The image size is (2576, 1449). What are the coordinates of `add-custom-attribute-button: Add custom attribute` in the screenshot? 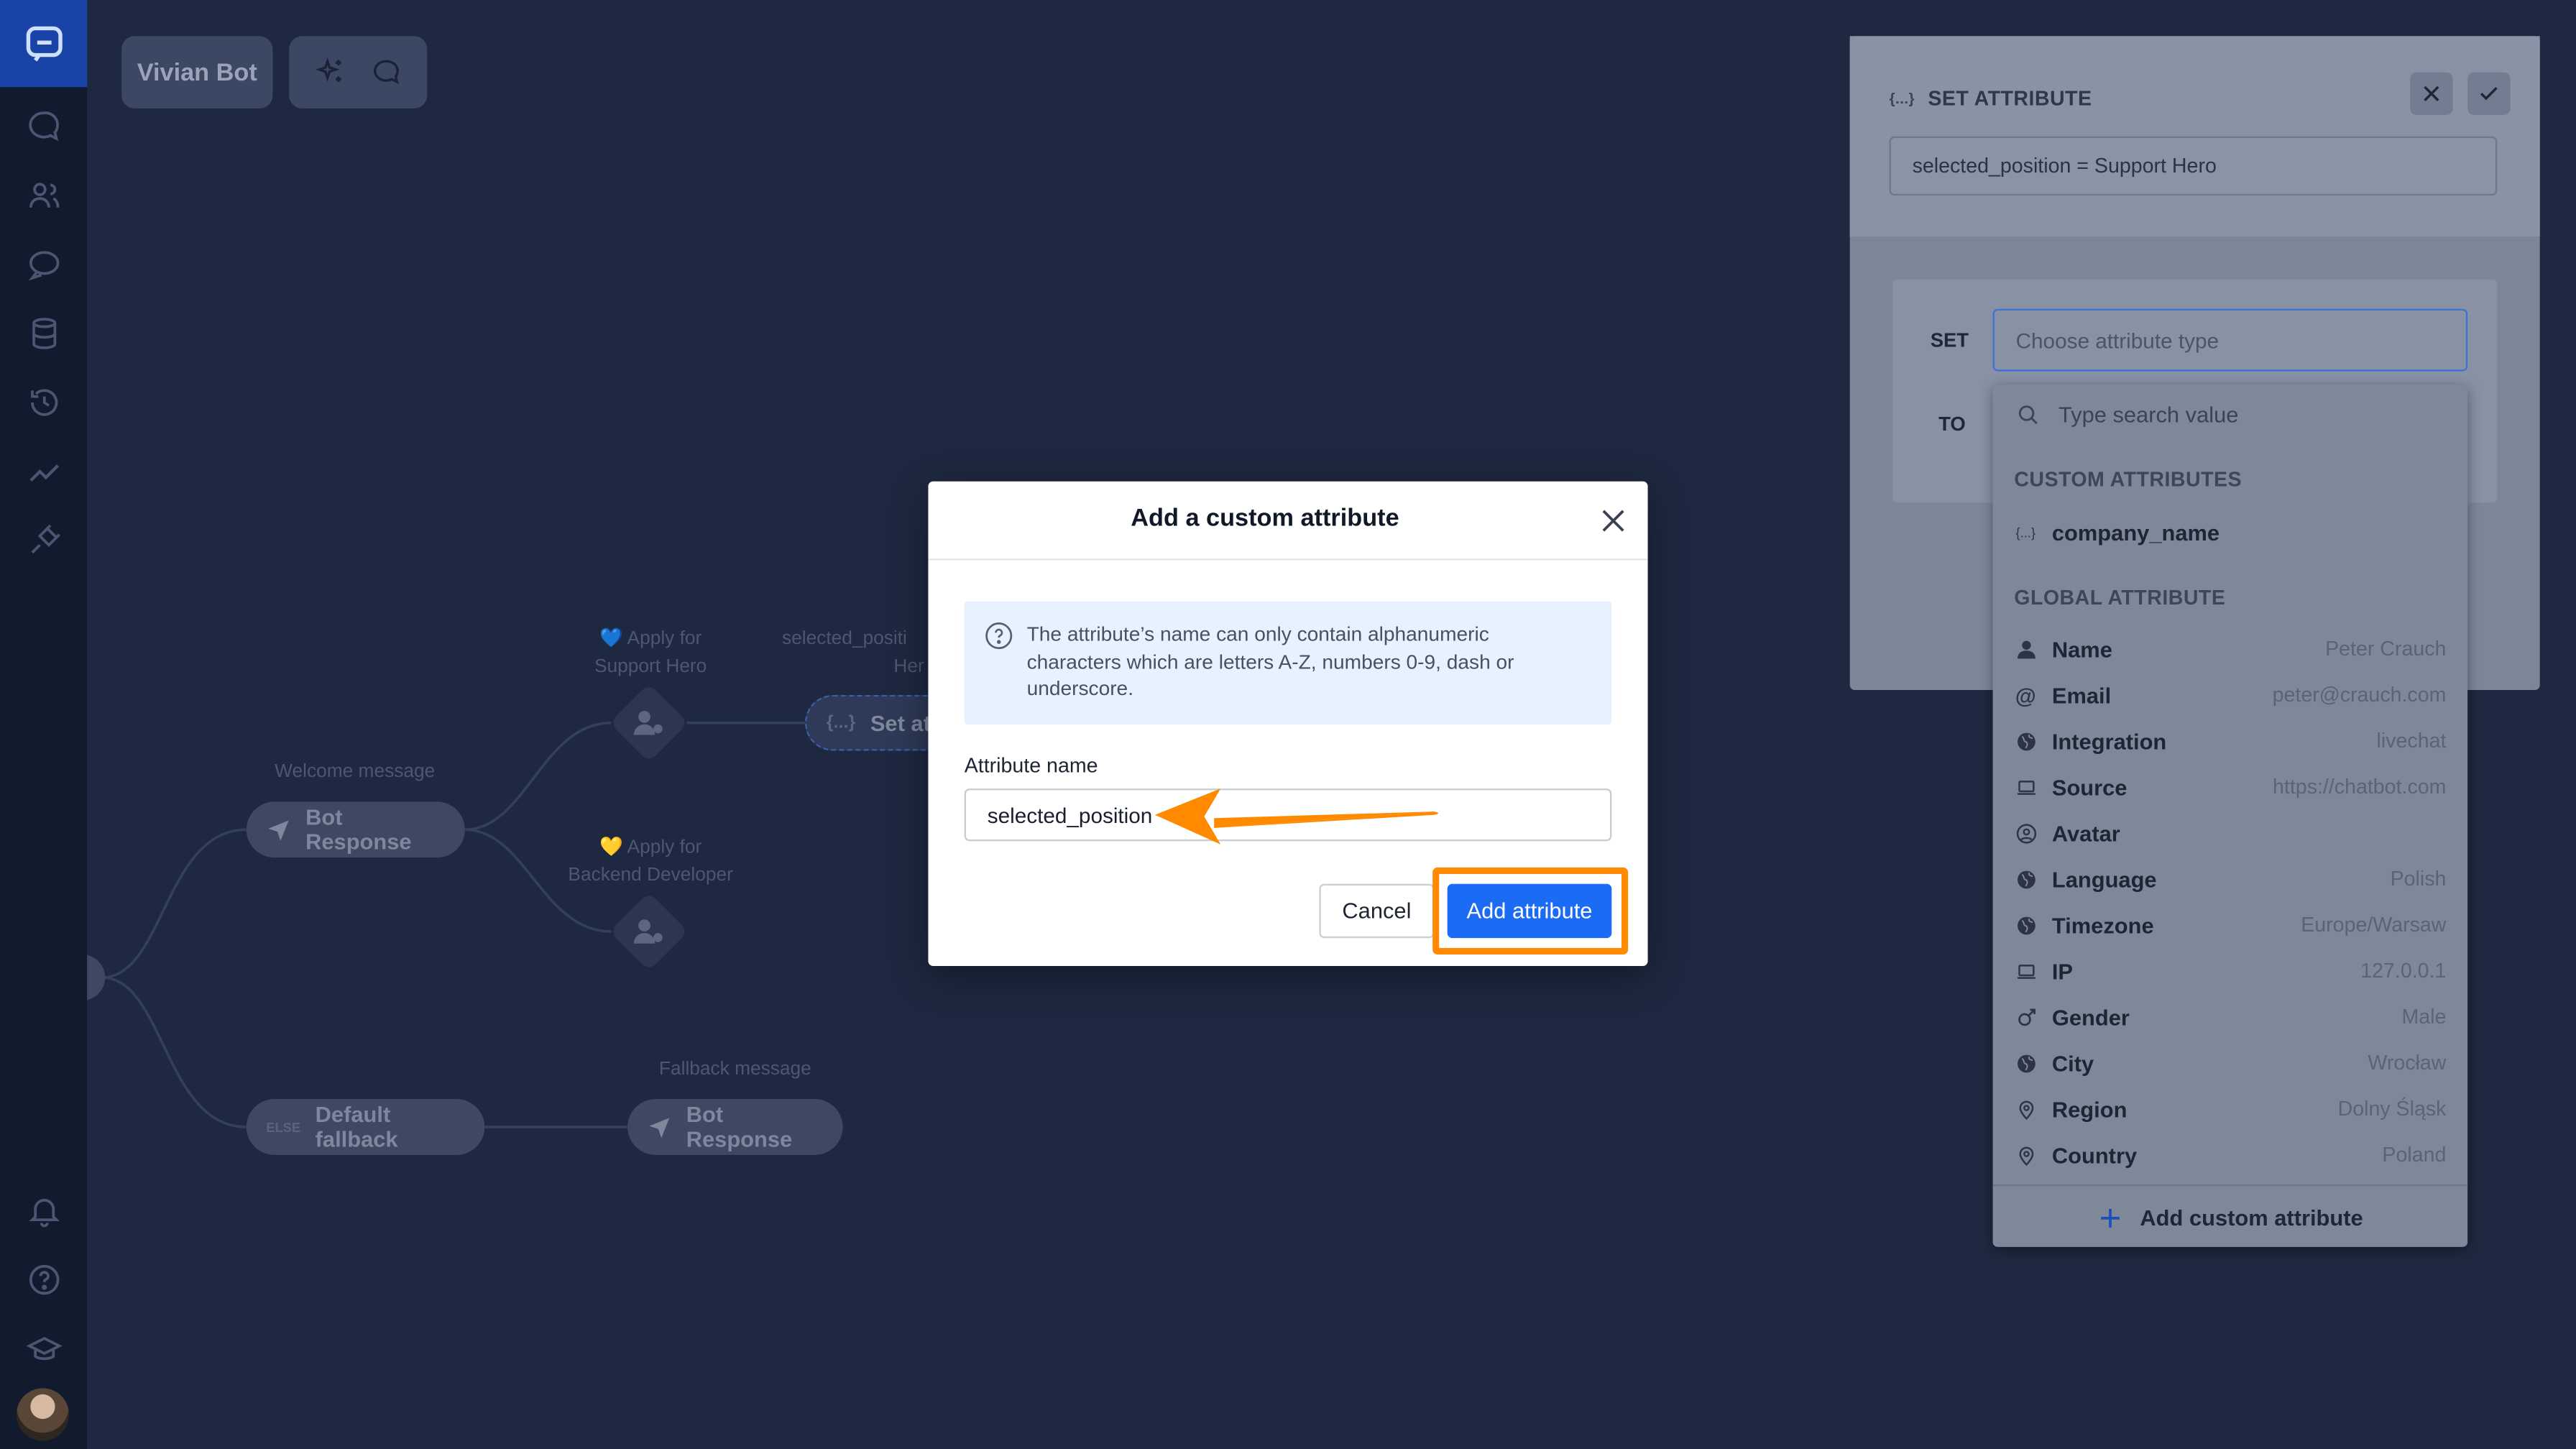 It's located at (2230, 1217).